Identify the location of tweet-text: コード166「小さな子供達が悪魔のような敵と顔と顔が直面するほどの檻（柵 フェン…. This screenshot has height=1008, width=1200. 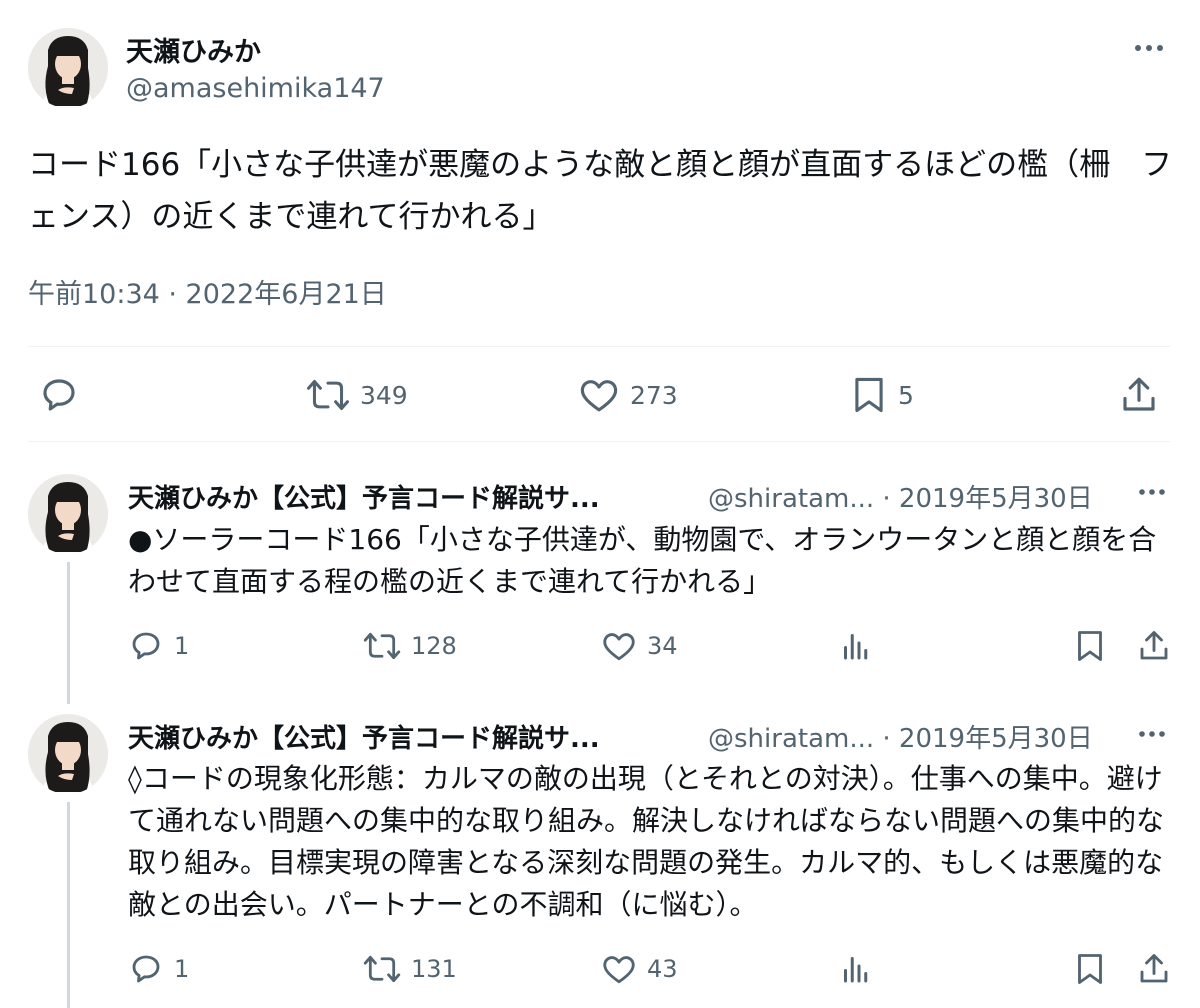
(600, 191).